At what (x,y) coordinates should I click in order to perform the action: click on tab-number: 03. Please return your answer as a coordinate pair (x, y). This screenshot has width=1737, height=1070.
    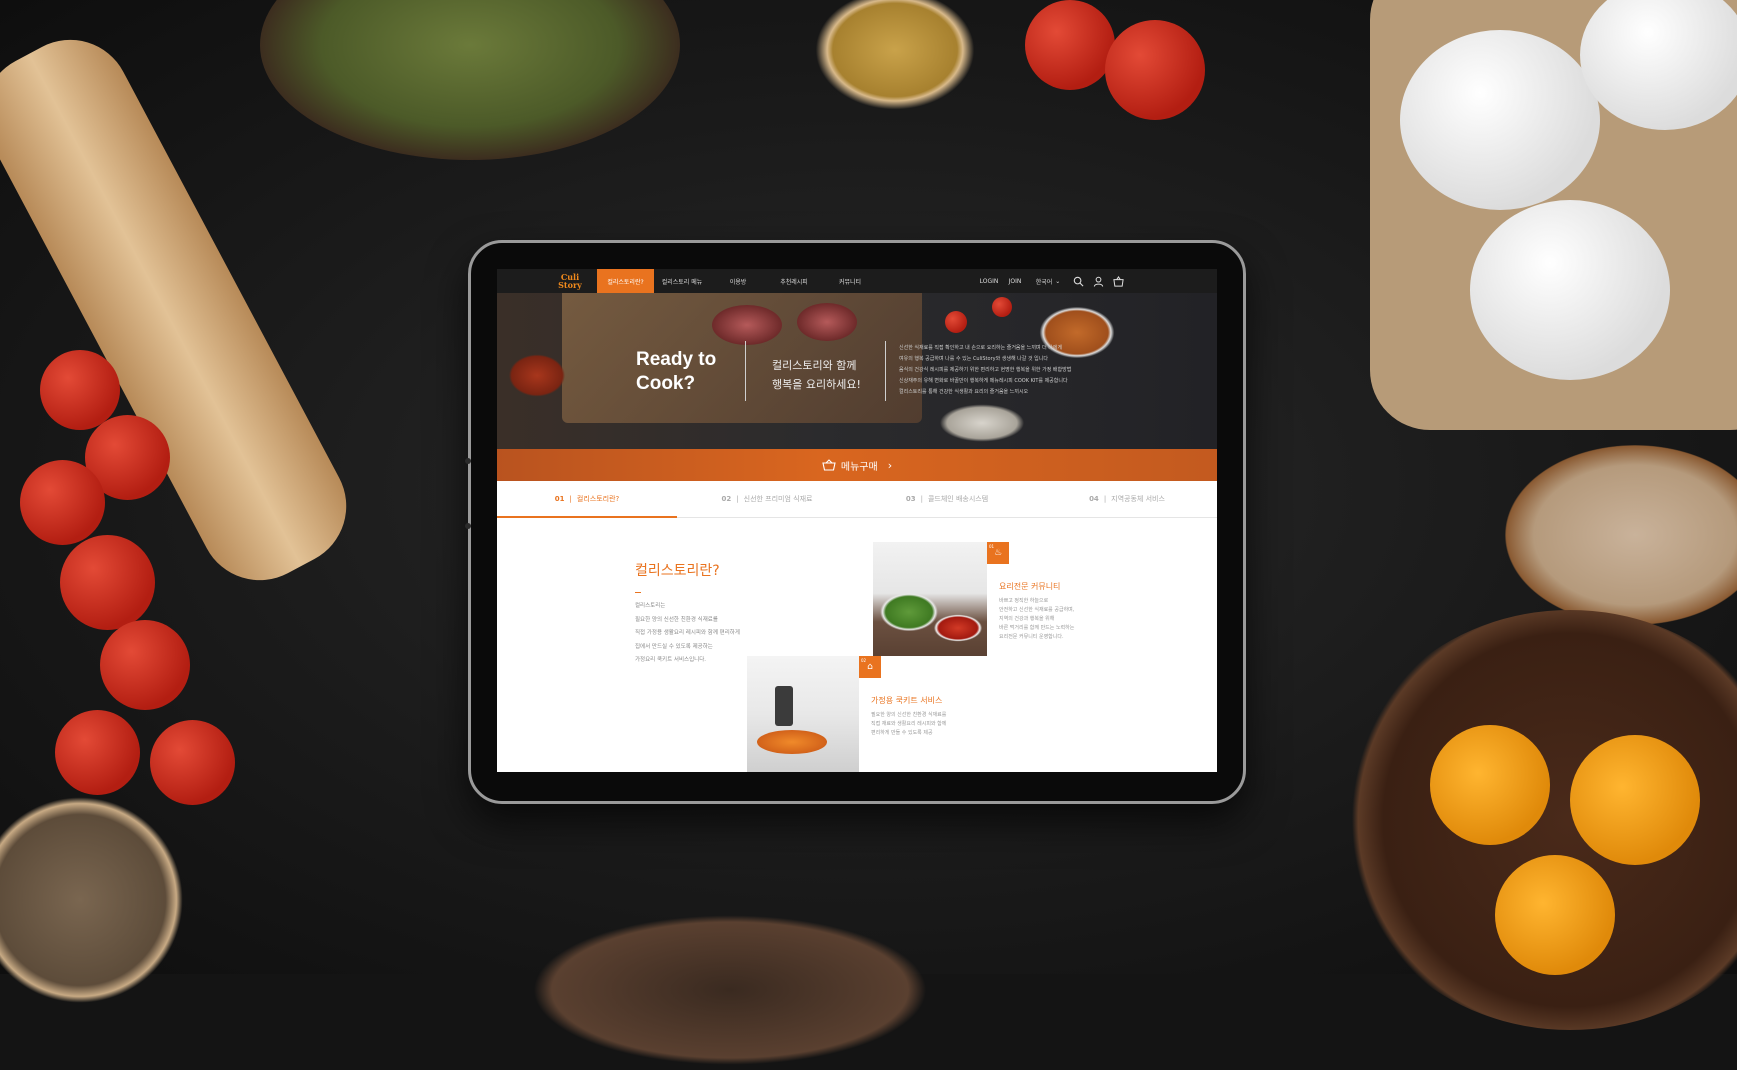
    Looking at the image, I should click on (910, 499).